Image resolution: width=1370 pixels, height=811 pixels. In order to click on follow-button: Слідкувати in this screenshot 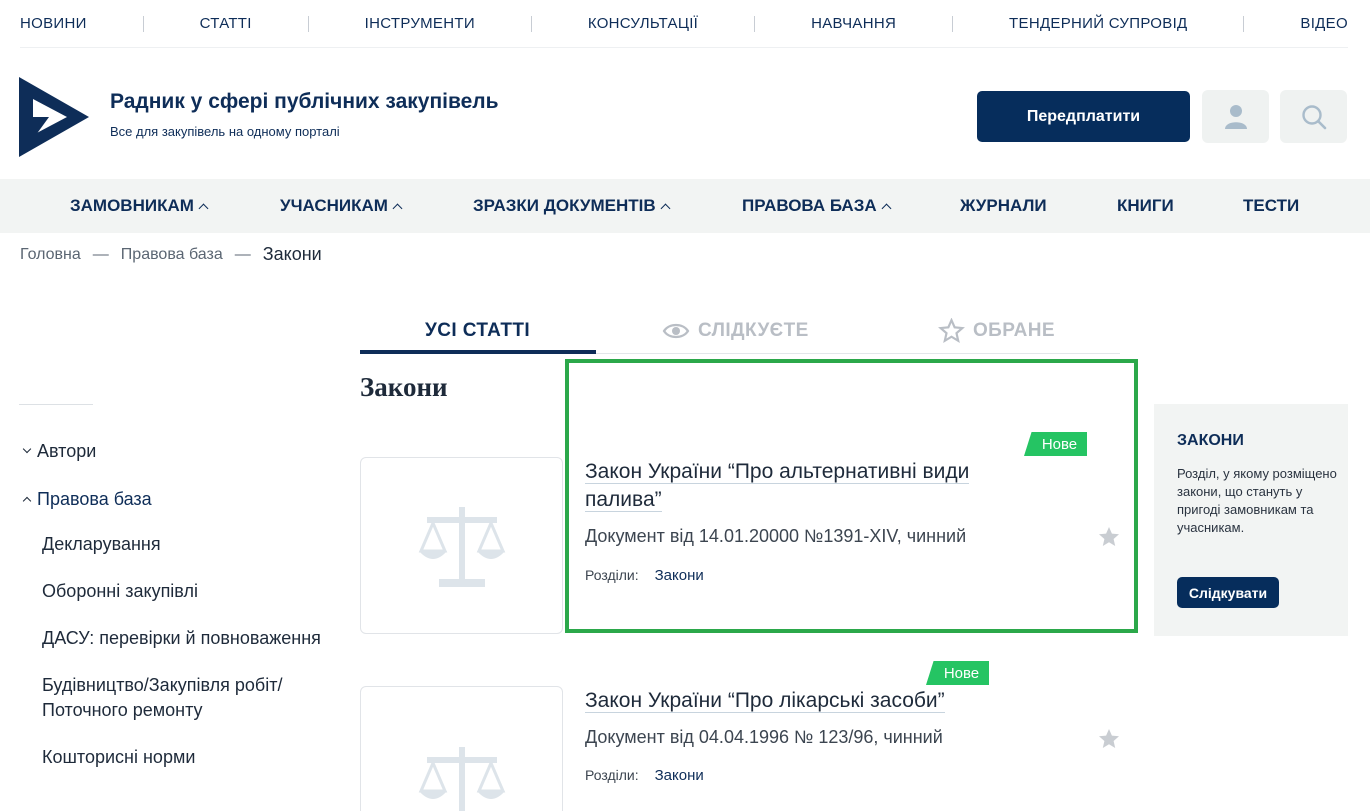, I will do `click(1228, 592)`.